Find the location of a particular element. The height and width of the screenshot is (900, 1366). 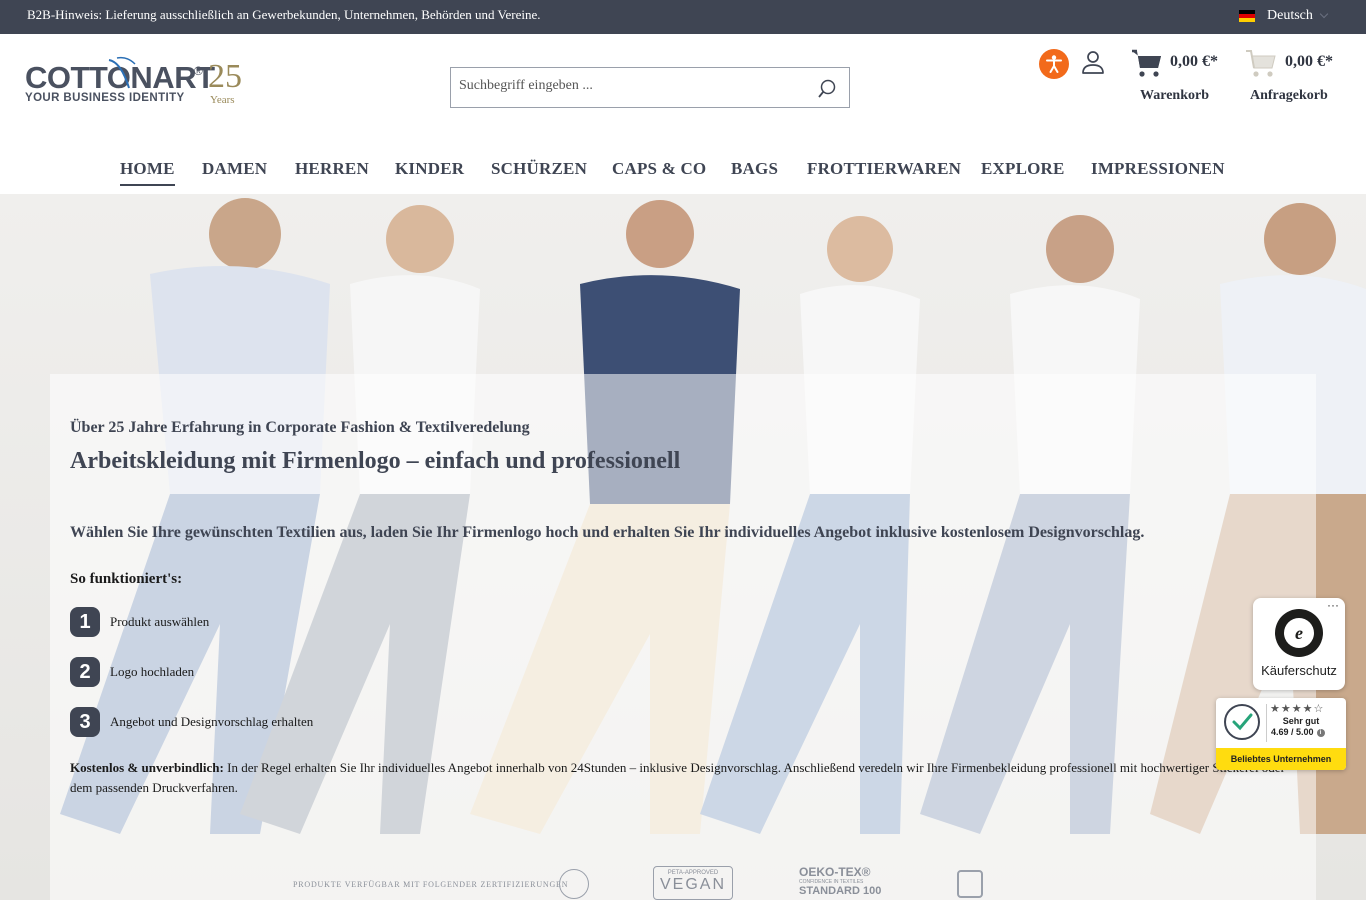

cart-label: Warenkorb is located at coordinates (1174, 95).